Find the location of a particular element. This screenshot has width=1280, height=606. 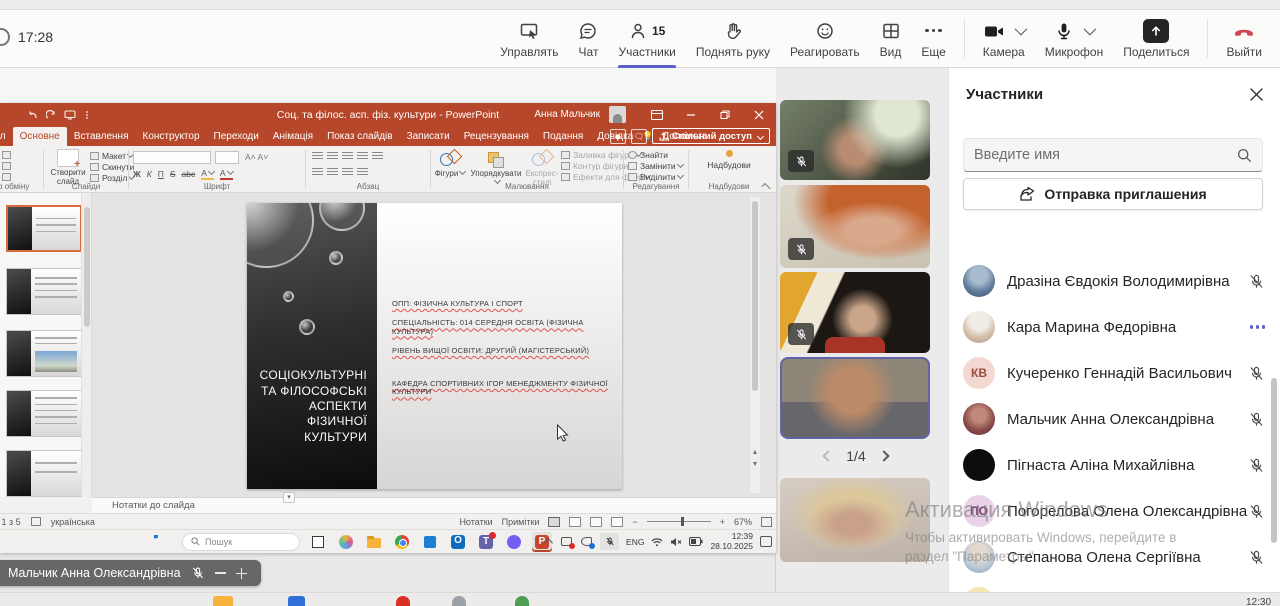

participant-name: Погорелова Олена Олександрівна is located at coordinates (1127, 511).